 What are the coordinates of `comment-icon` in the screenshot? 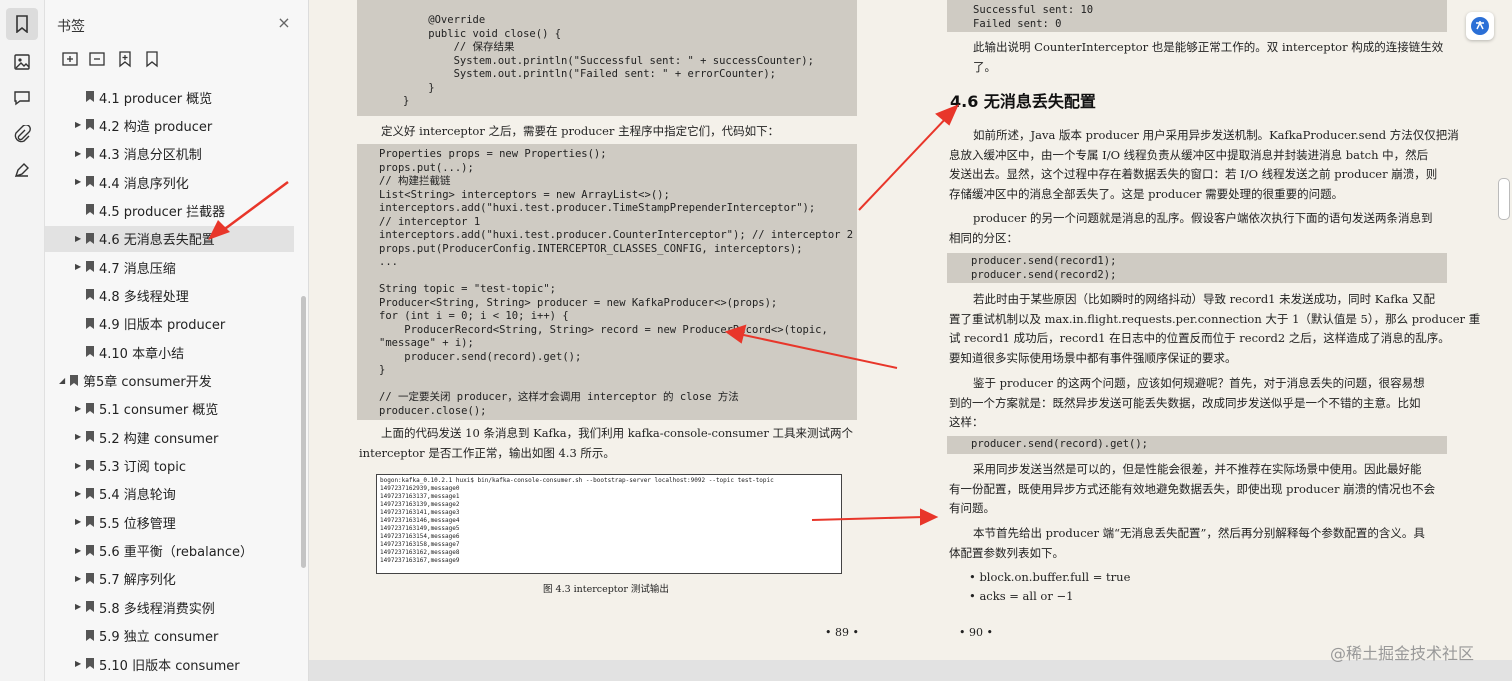 It's located at (22, 98).